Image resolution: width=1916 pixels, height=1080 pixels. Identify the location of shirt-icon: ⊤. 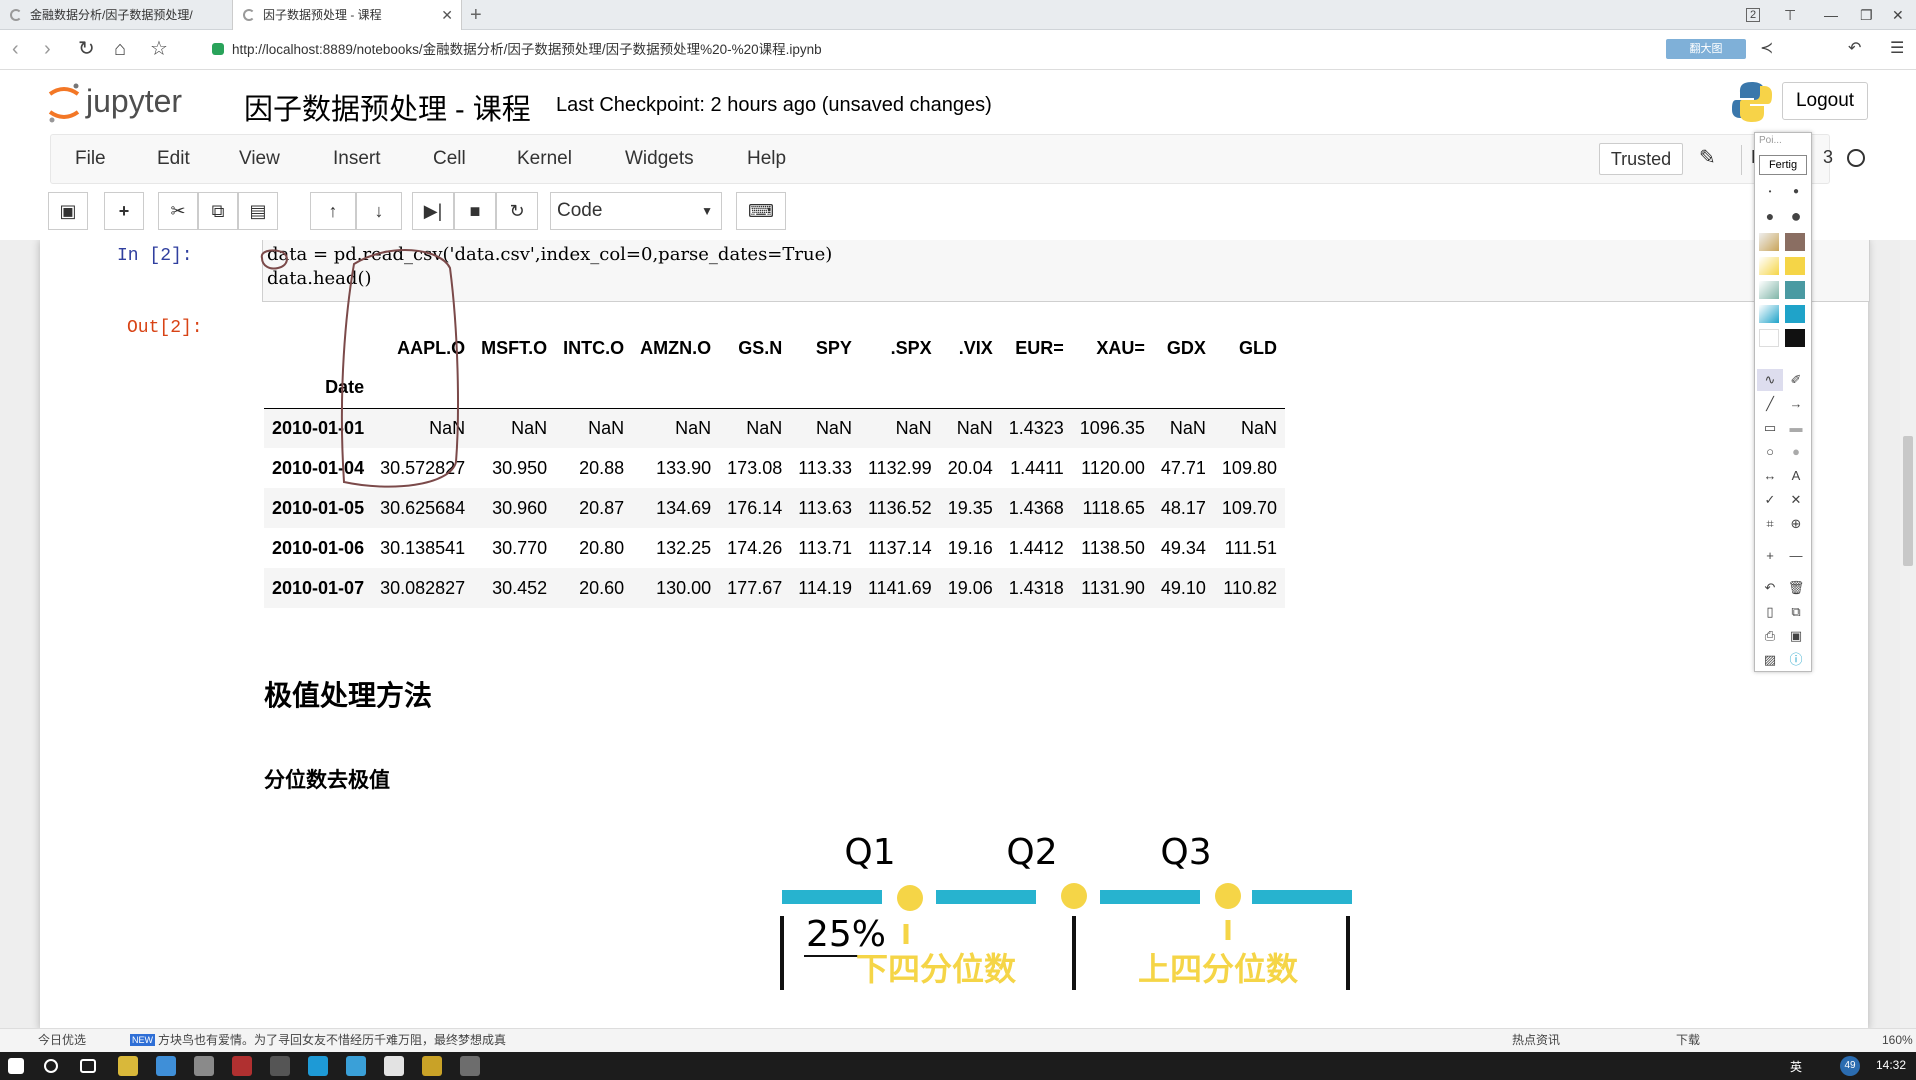
(1790, 15).